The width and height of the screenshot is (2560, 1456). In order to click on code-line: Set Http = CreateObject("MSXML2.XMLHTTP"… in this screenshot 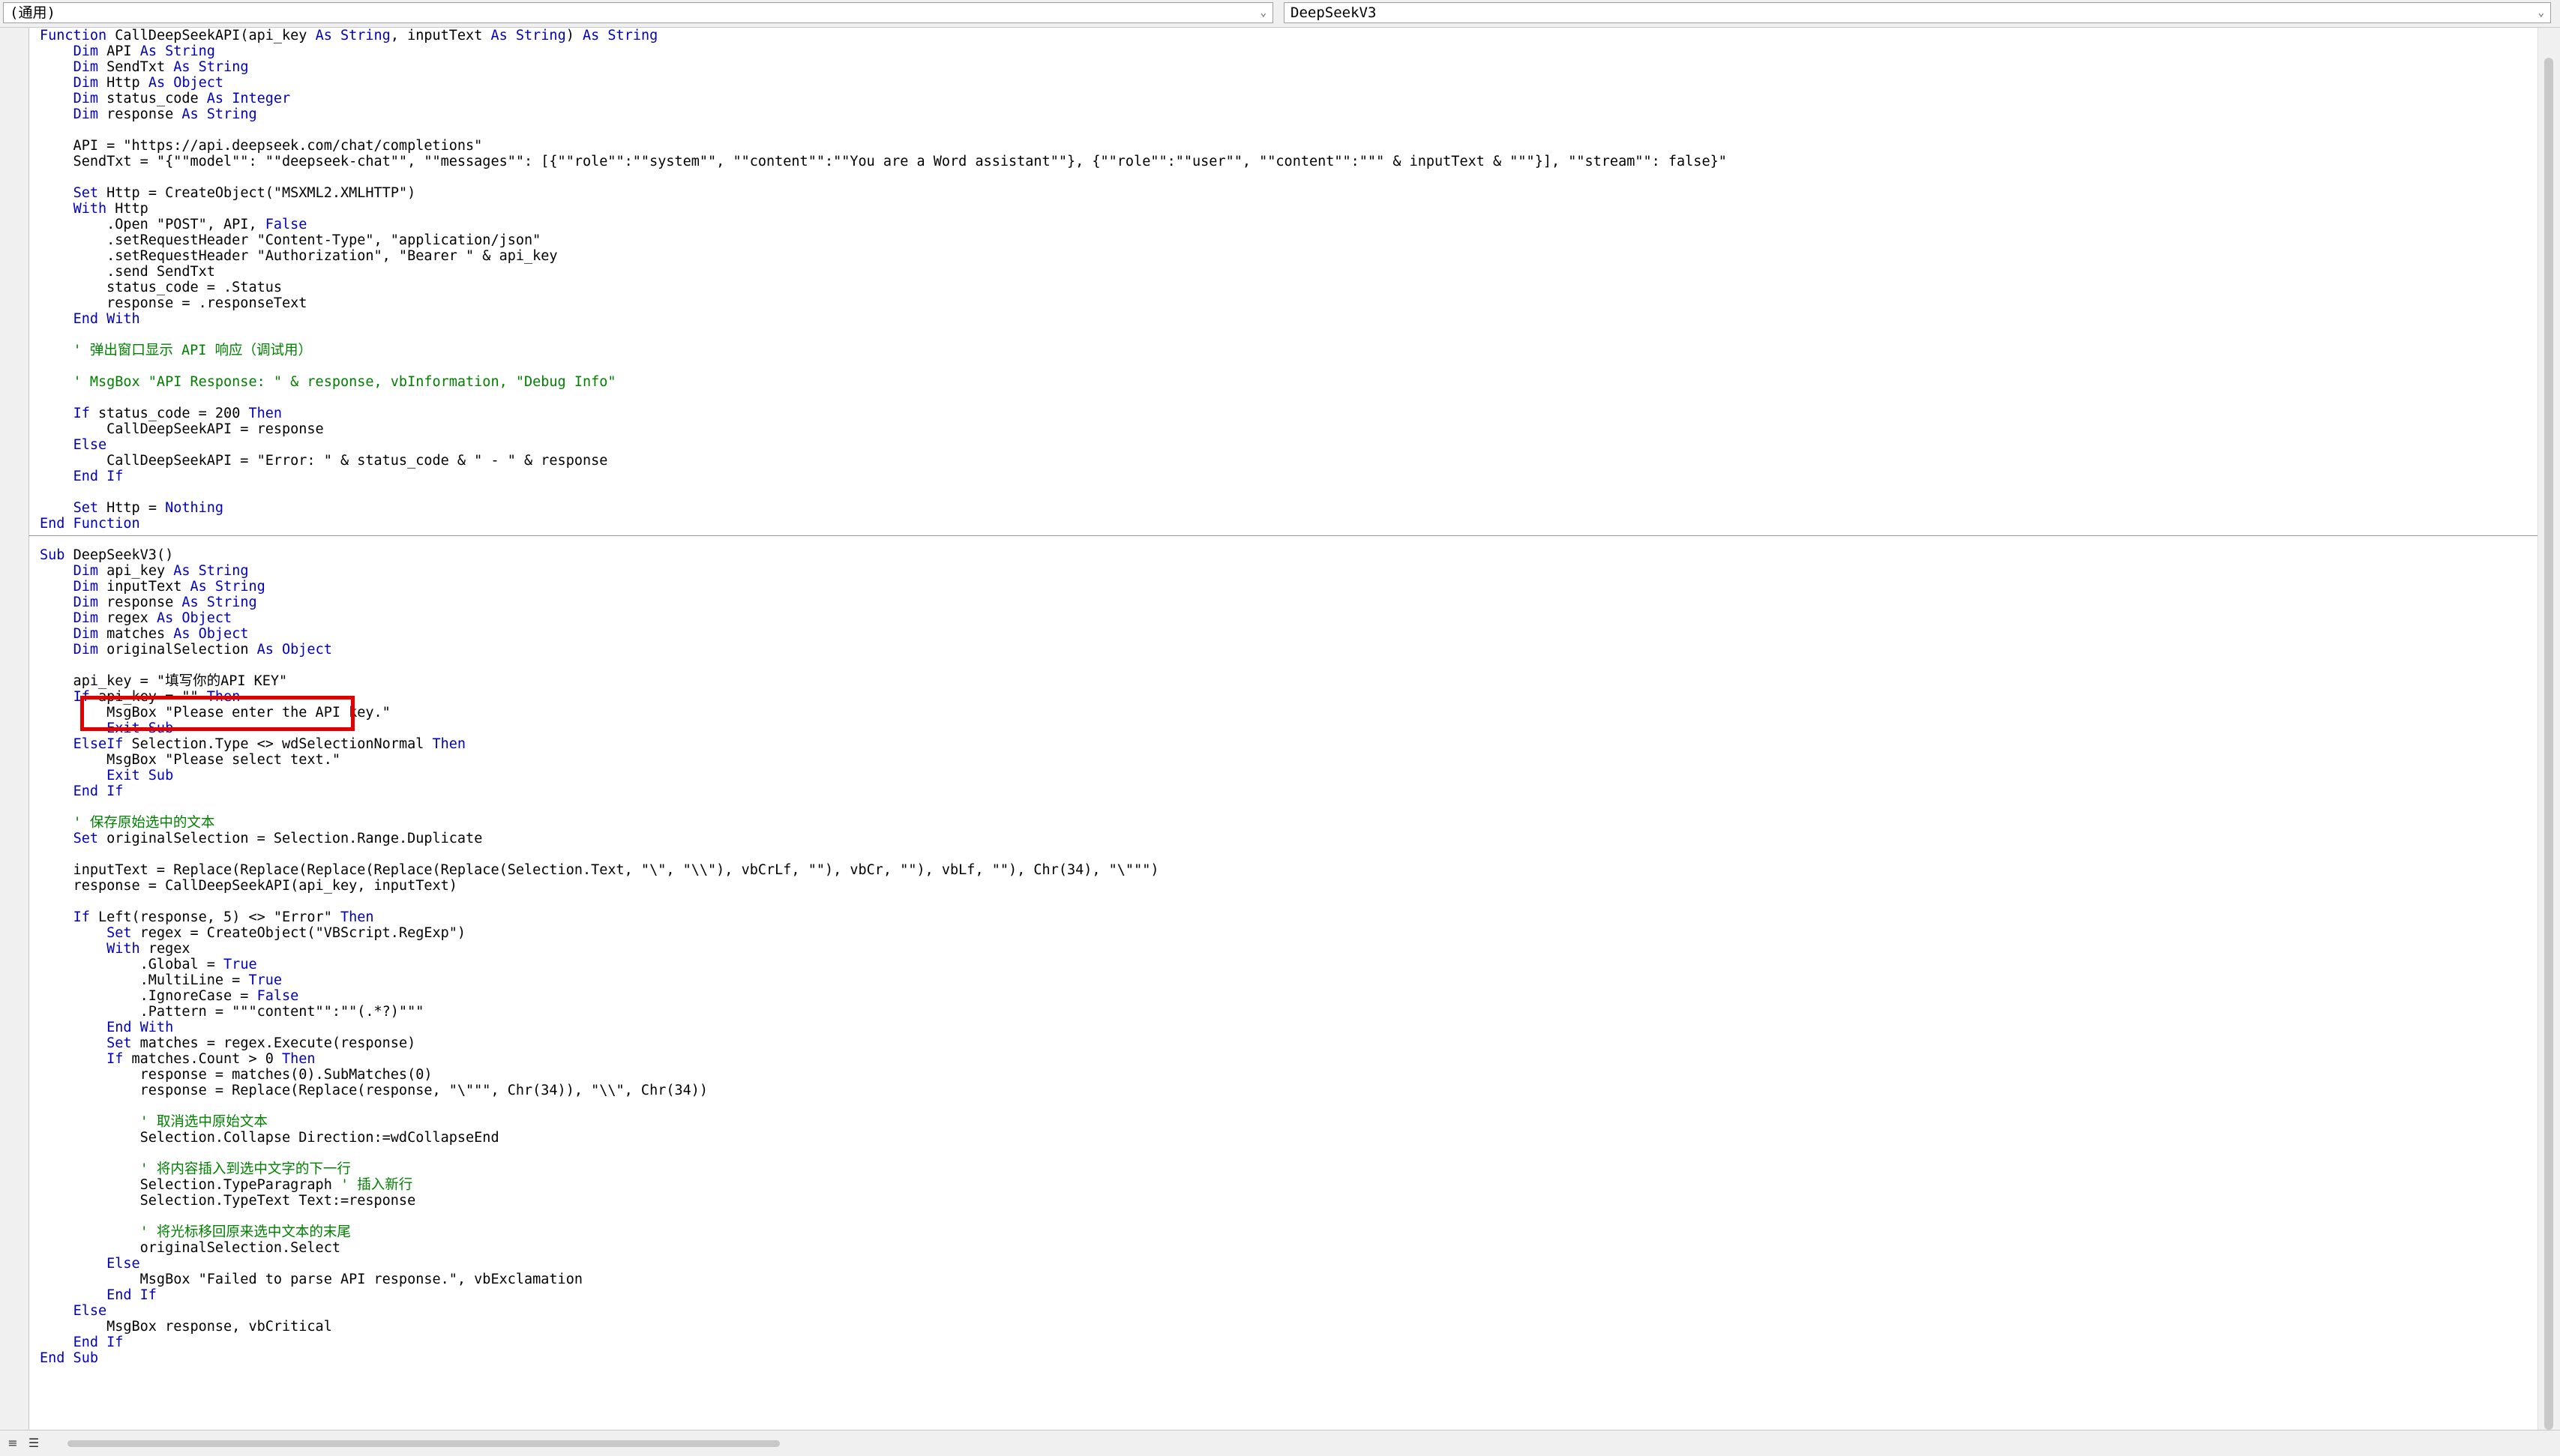, I will do `click(883, 193)`.